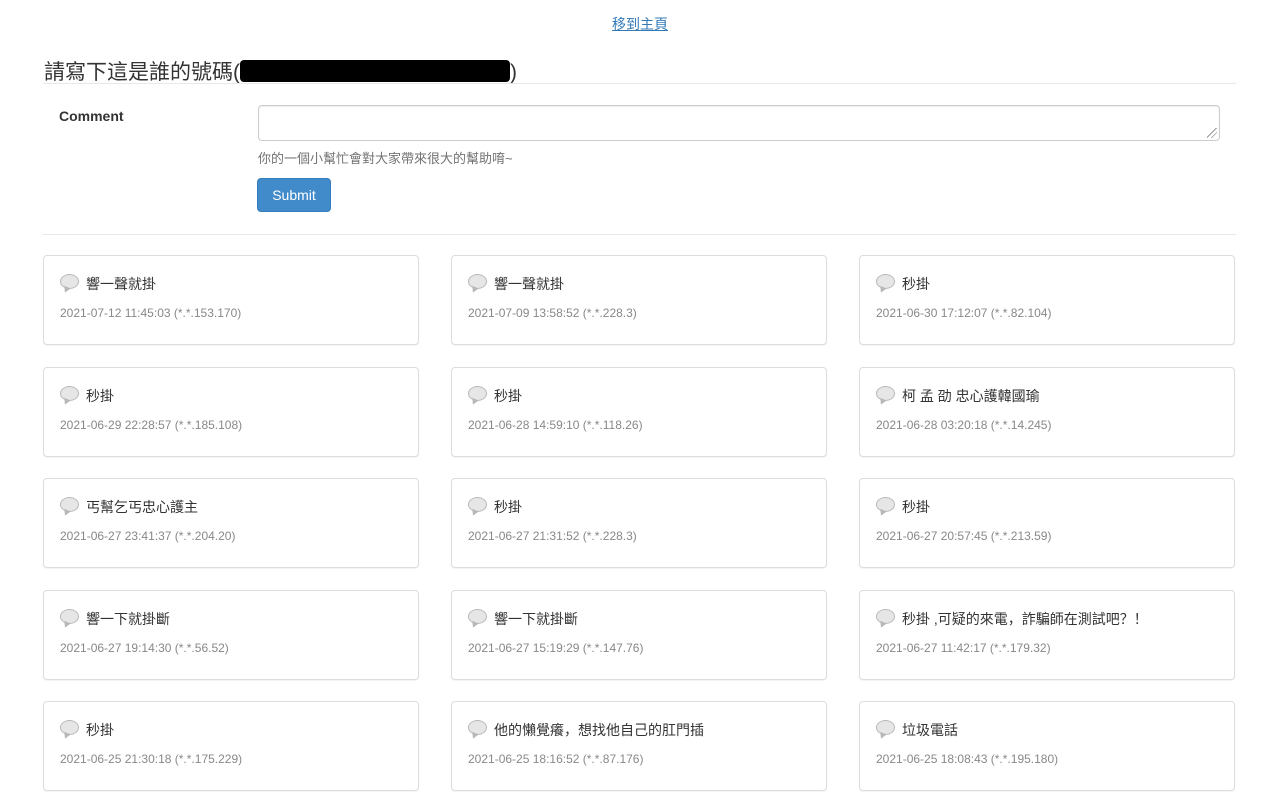  I want to click on comment-meta: 2021-06-27 19:14:30 (*.*.56.52), so click(144, 648).